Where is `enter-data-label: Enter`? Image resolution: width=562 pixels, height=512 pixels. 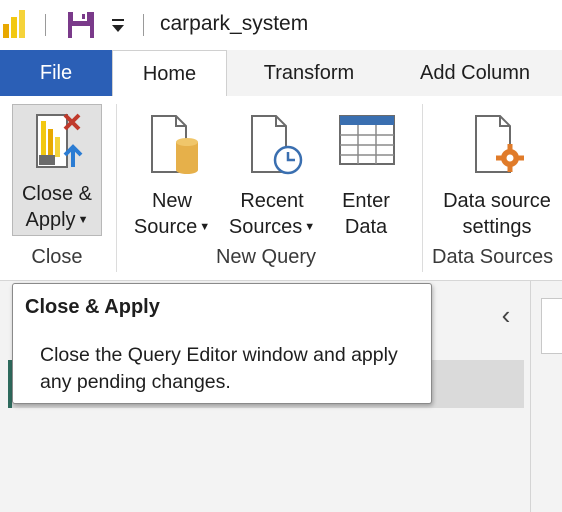 enter-data-label: Enter is located at coordinates (366, 201).